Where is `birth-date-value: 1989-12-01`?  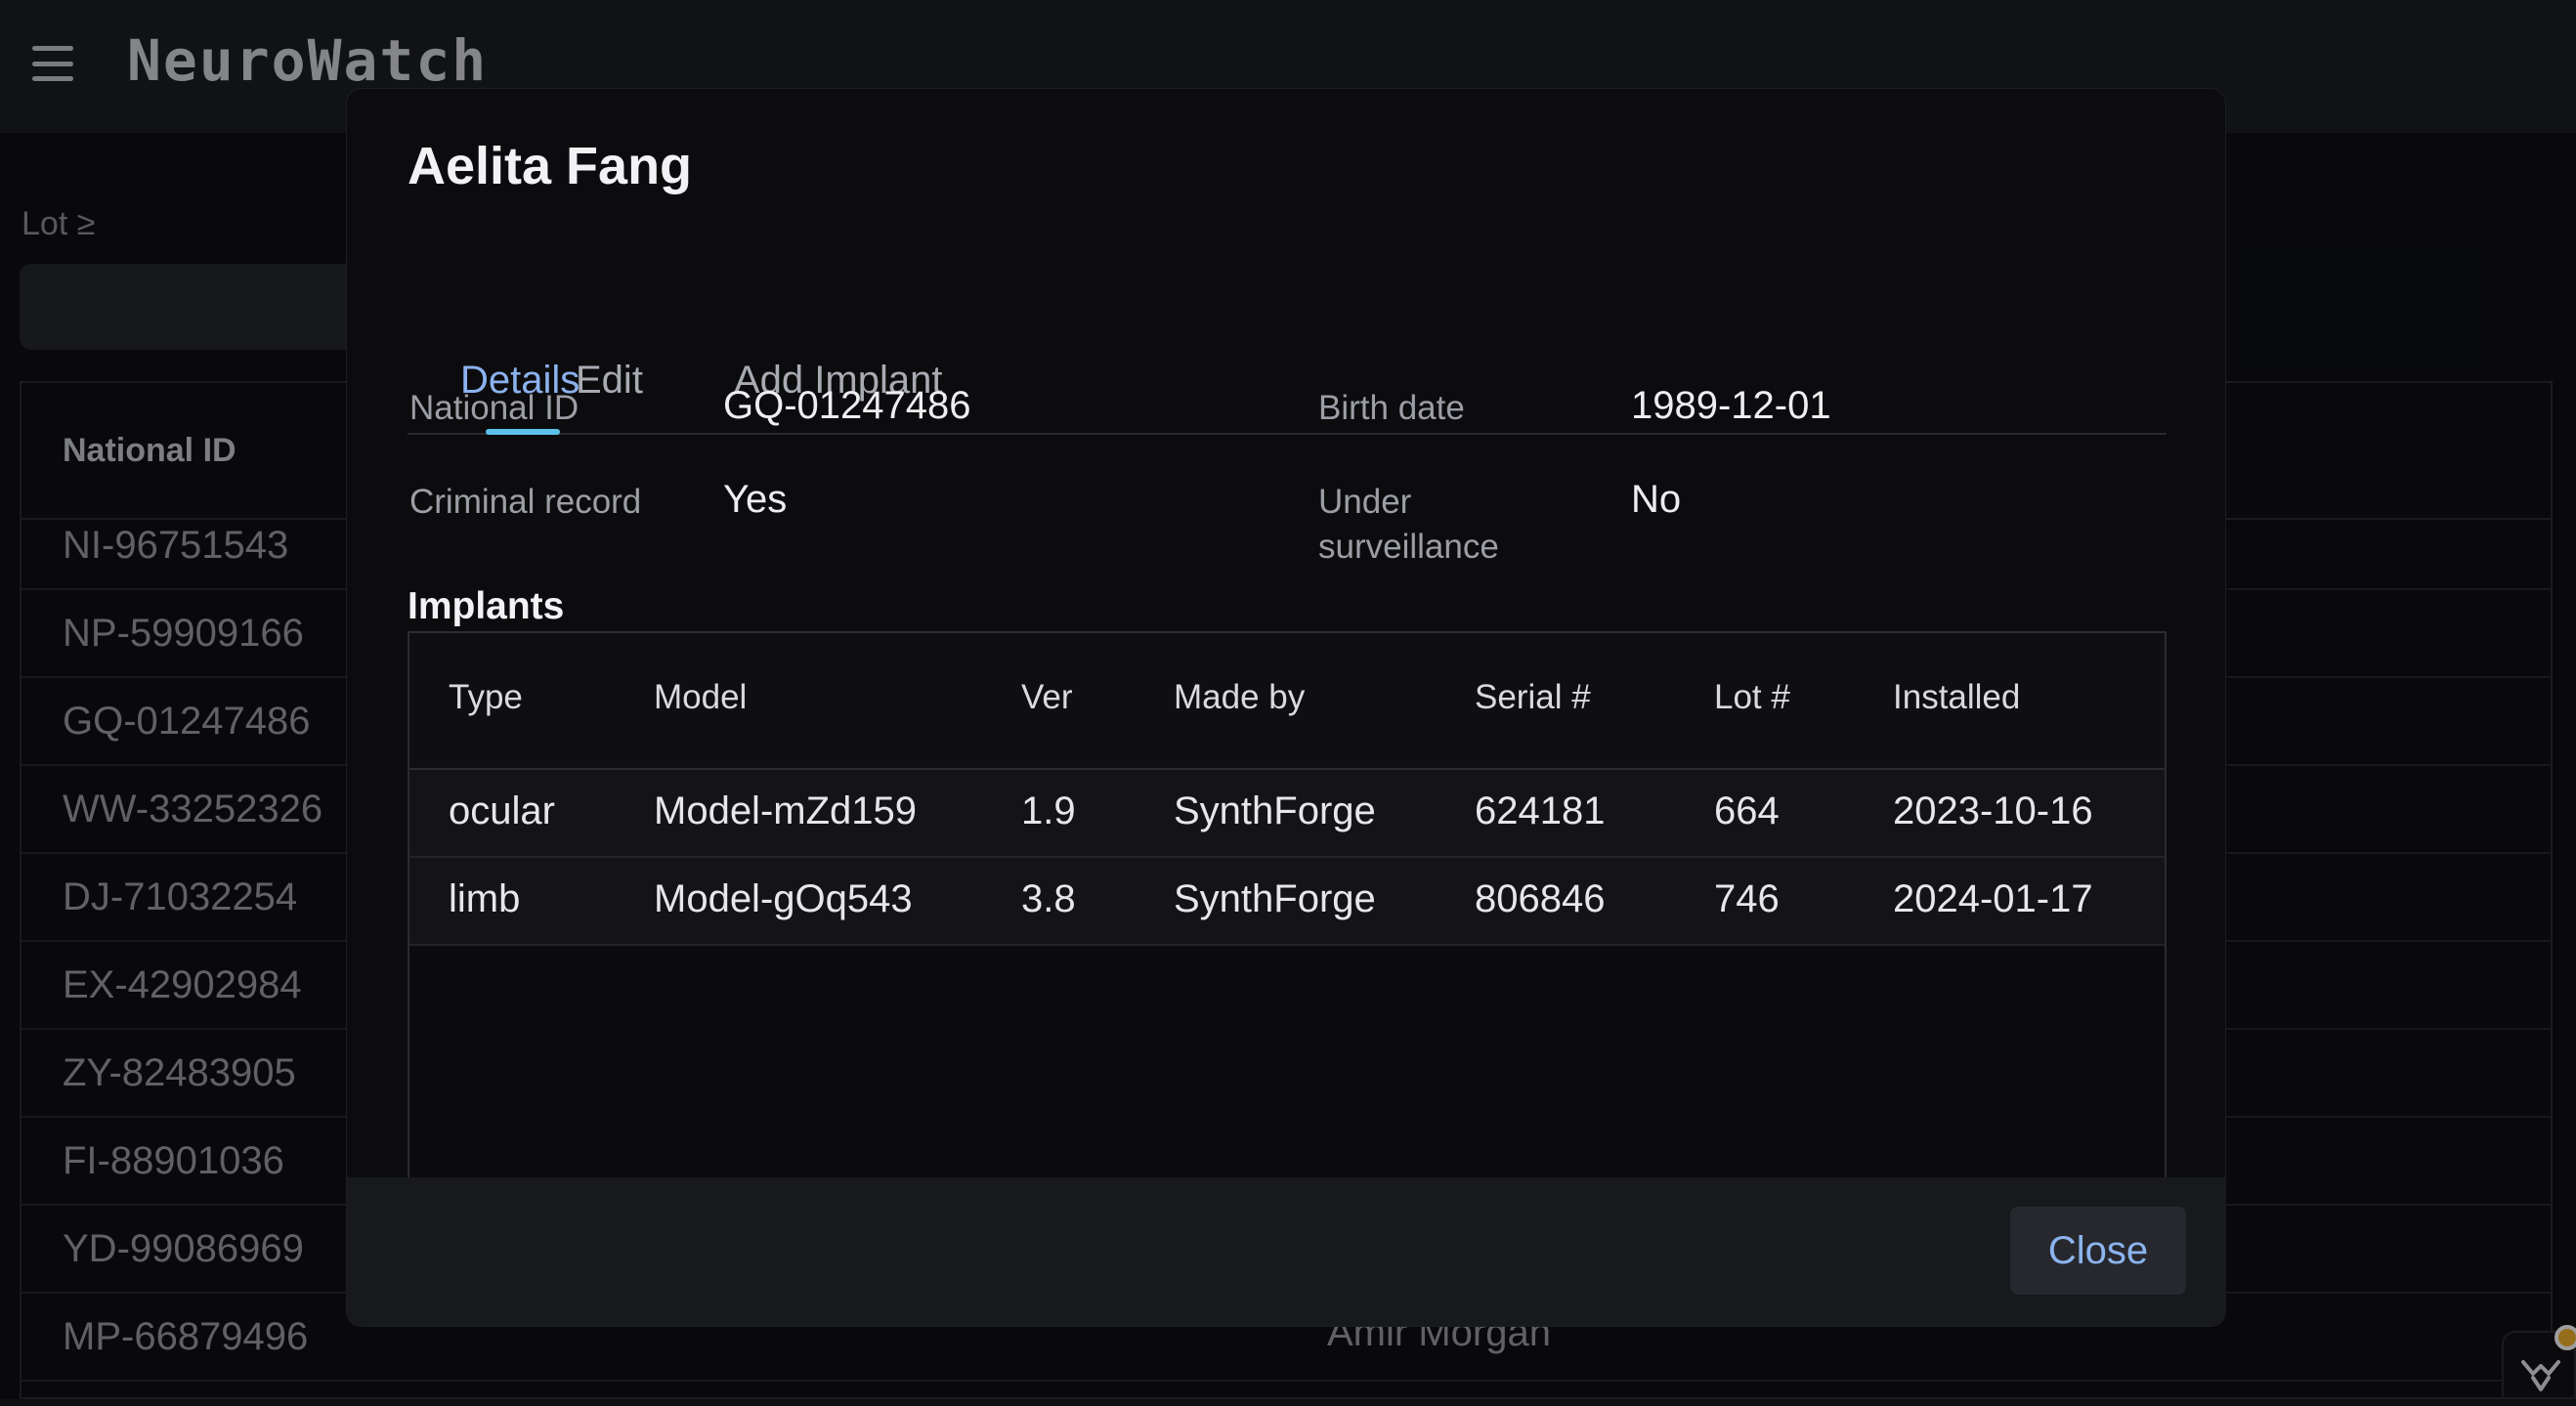 birth-date-value: 1989-12-01 is located at coordinates (1731, 405).